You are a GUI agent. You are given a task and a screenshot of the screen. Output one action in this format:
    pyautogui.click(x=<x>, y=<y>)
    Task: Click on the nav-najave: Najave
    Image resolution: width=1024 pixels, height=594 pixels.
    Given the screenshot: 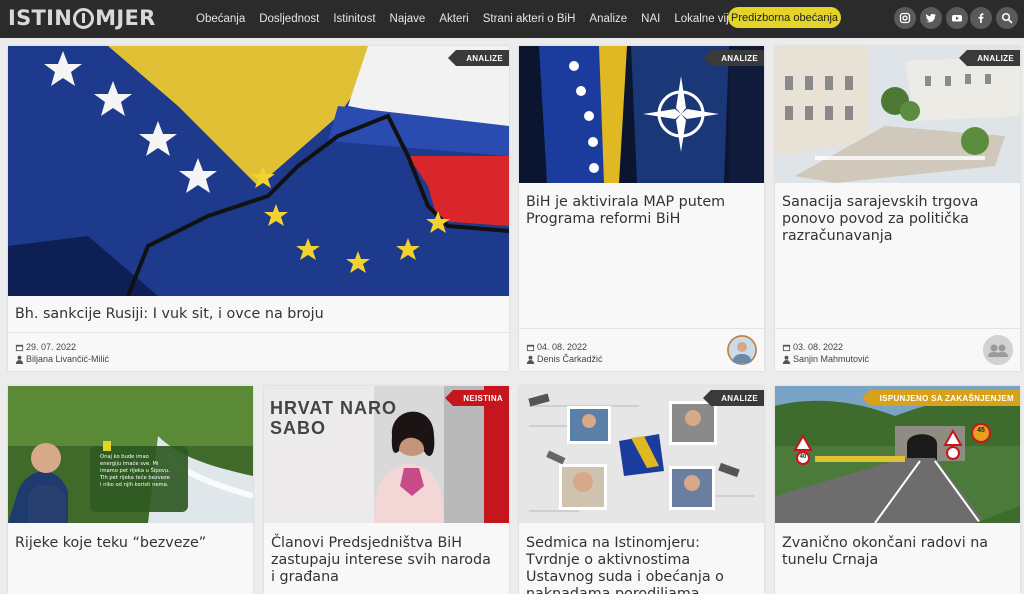 What is the action you would take?
    pyautogui.click(x=408, y=19)
    